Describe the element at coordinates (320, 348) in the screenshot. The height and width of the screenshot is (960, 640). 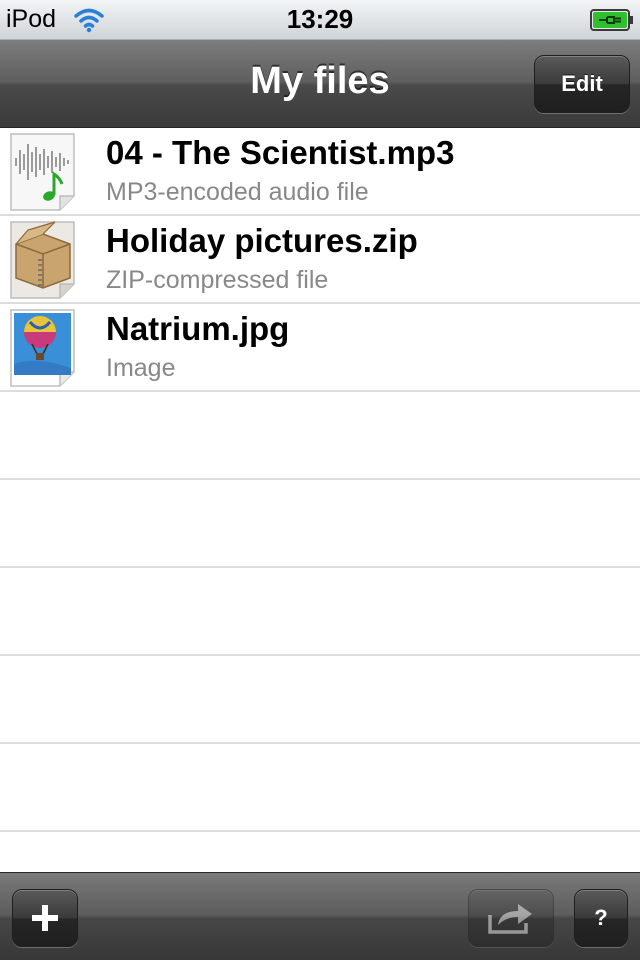
I see `file-row: Natrium.jpg Image` at that location.